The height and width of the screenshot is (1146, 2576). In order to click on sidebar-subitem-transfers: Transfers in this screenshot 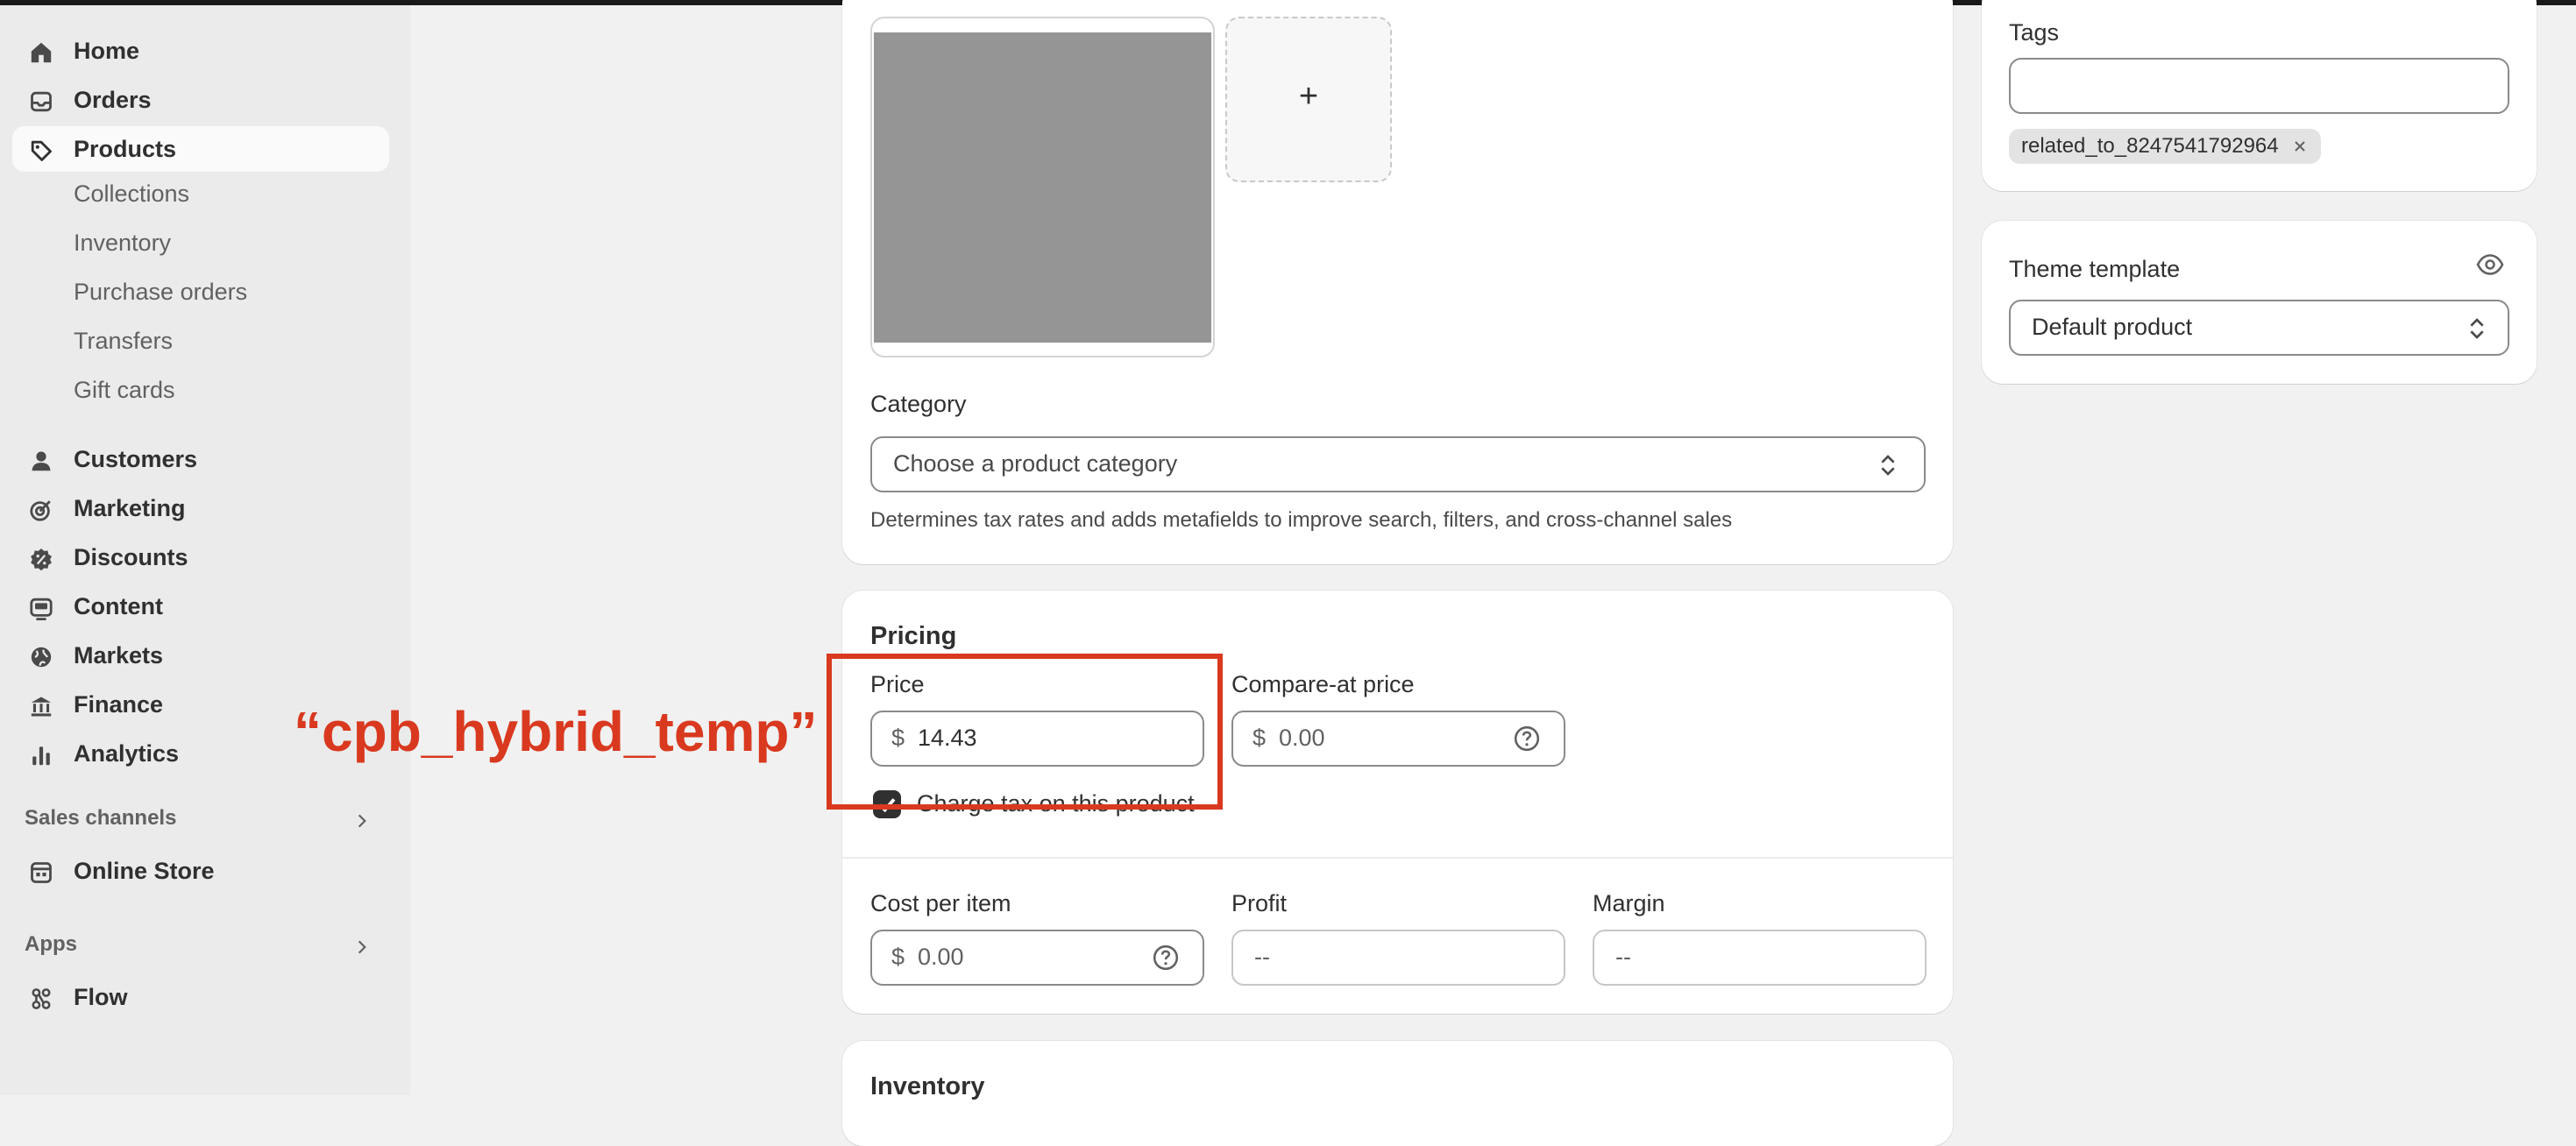, I will do `click(124, 348)`.